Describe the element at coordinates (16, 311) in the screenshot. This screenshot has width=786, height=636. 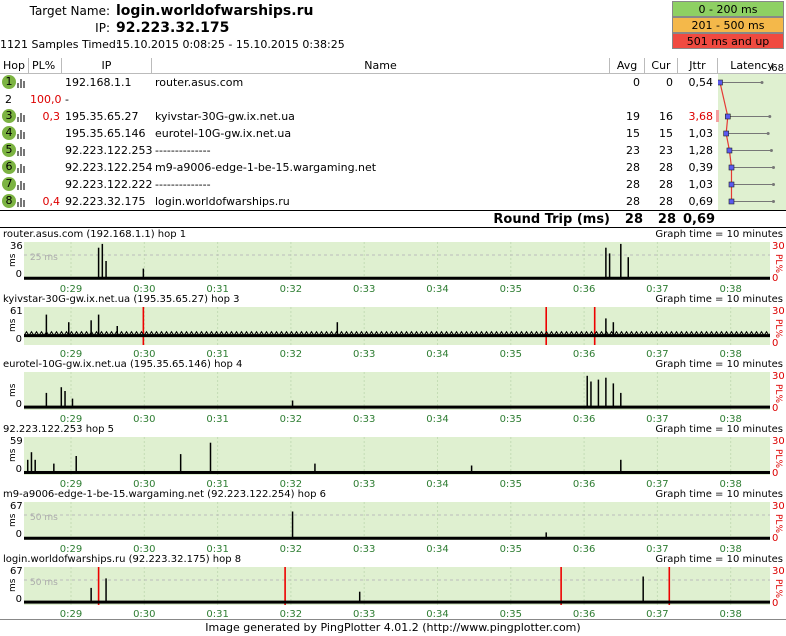
I see `graph-ymax: 61` at that location.